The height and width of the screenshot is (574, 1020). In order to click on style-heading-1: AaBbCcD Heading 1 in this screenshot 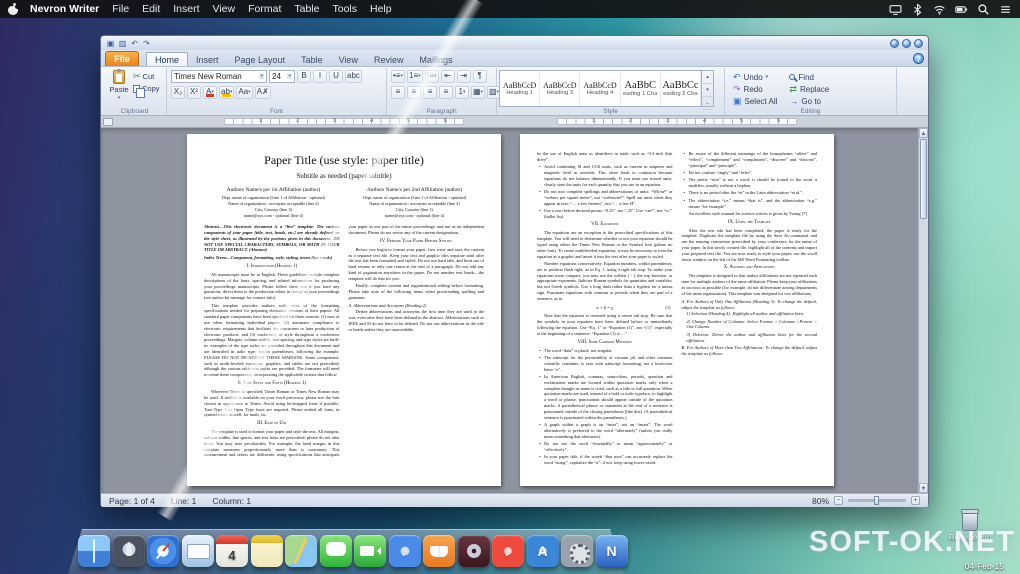, I will do `click(520, 88)`.